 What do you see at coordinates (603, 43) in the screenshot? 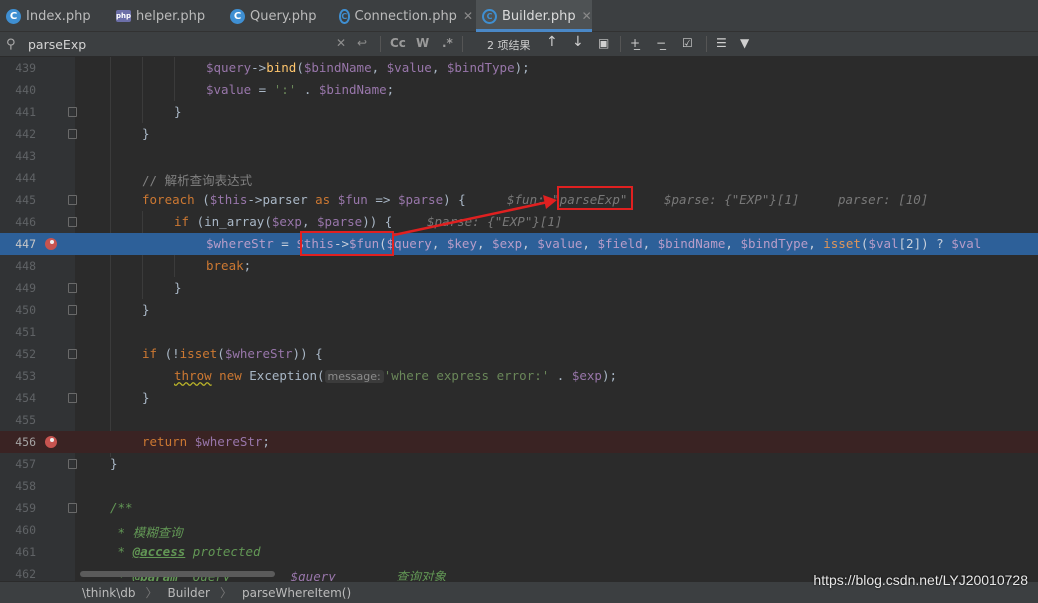
I see `open-in-window-icon: ▣` at bounding box center [603, 43].